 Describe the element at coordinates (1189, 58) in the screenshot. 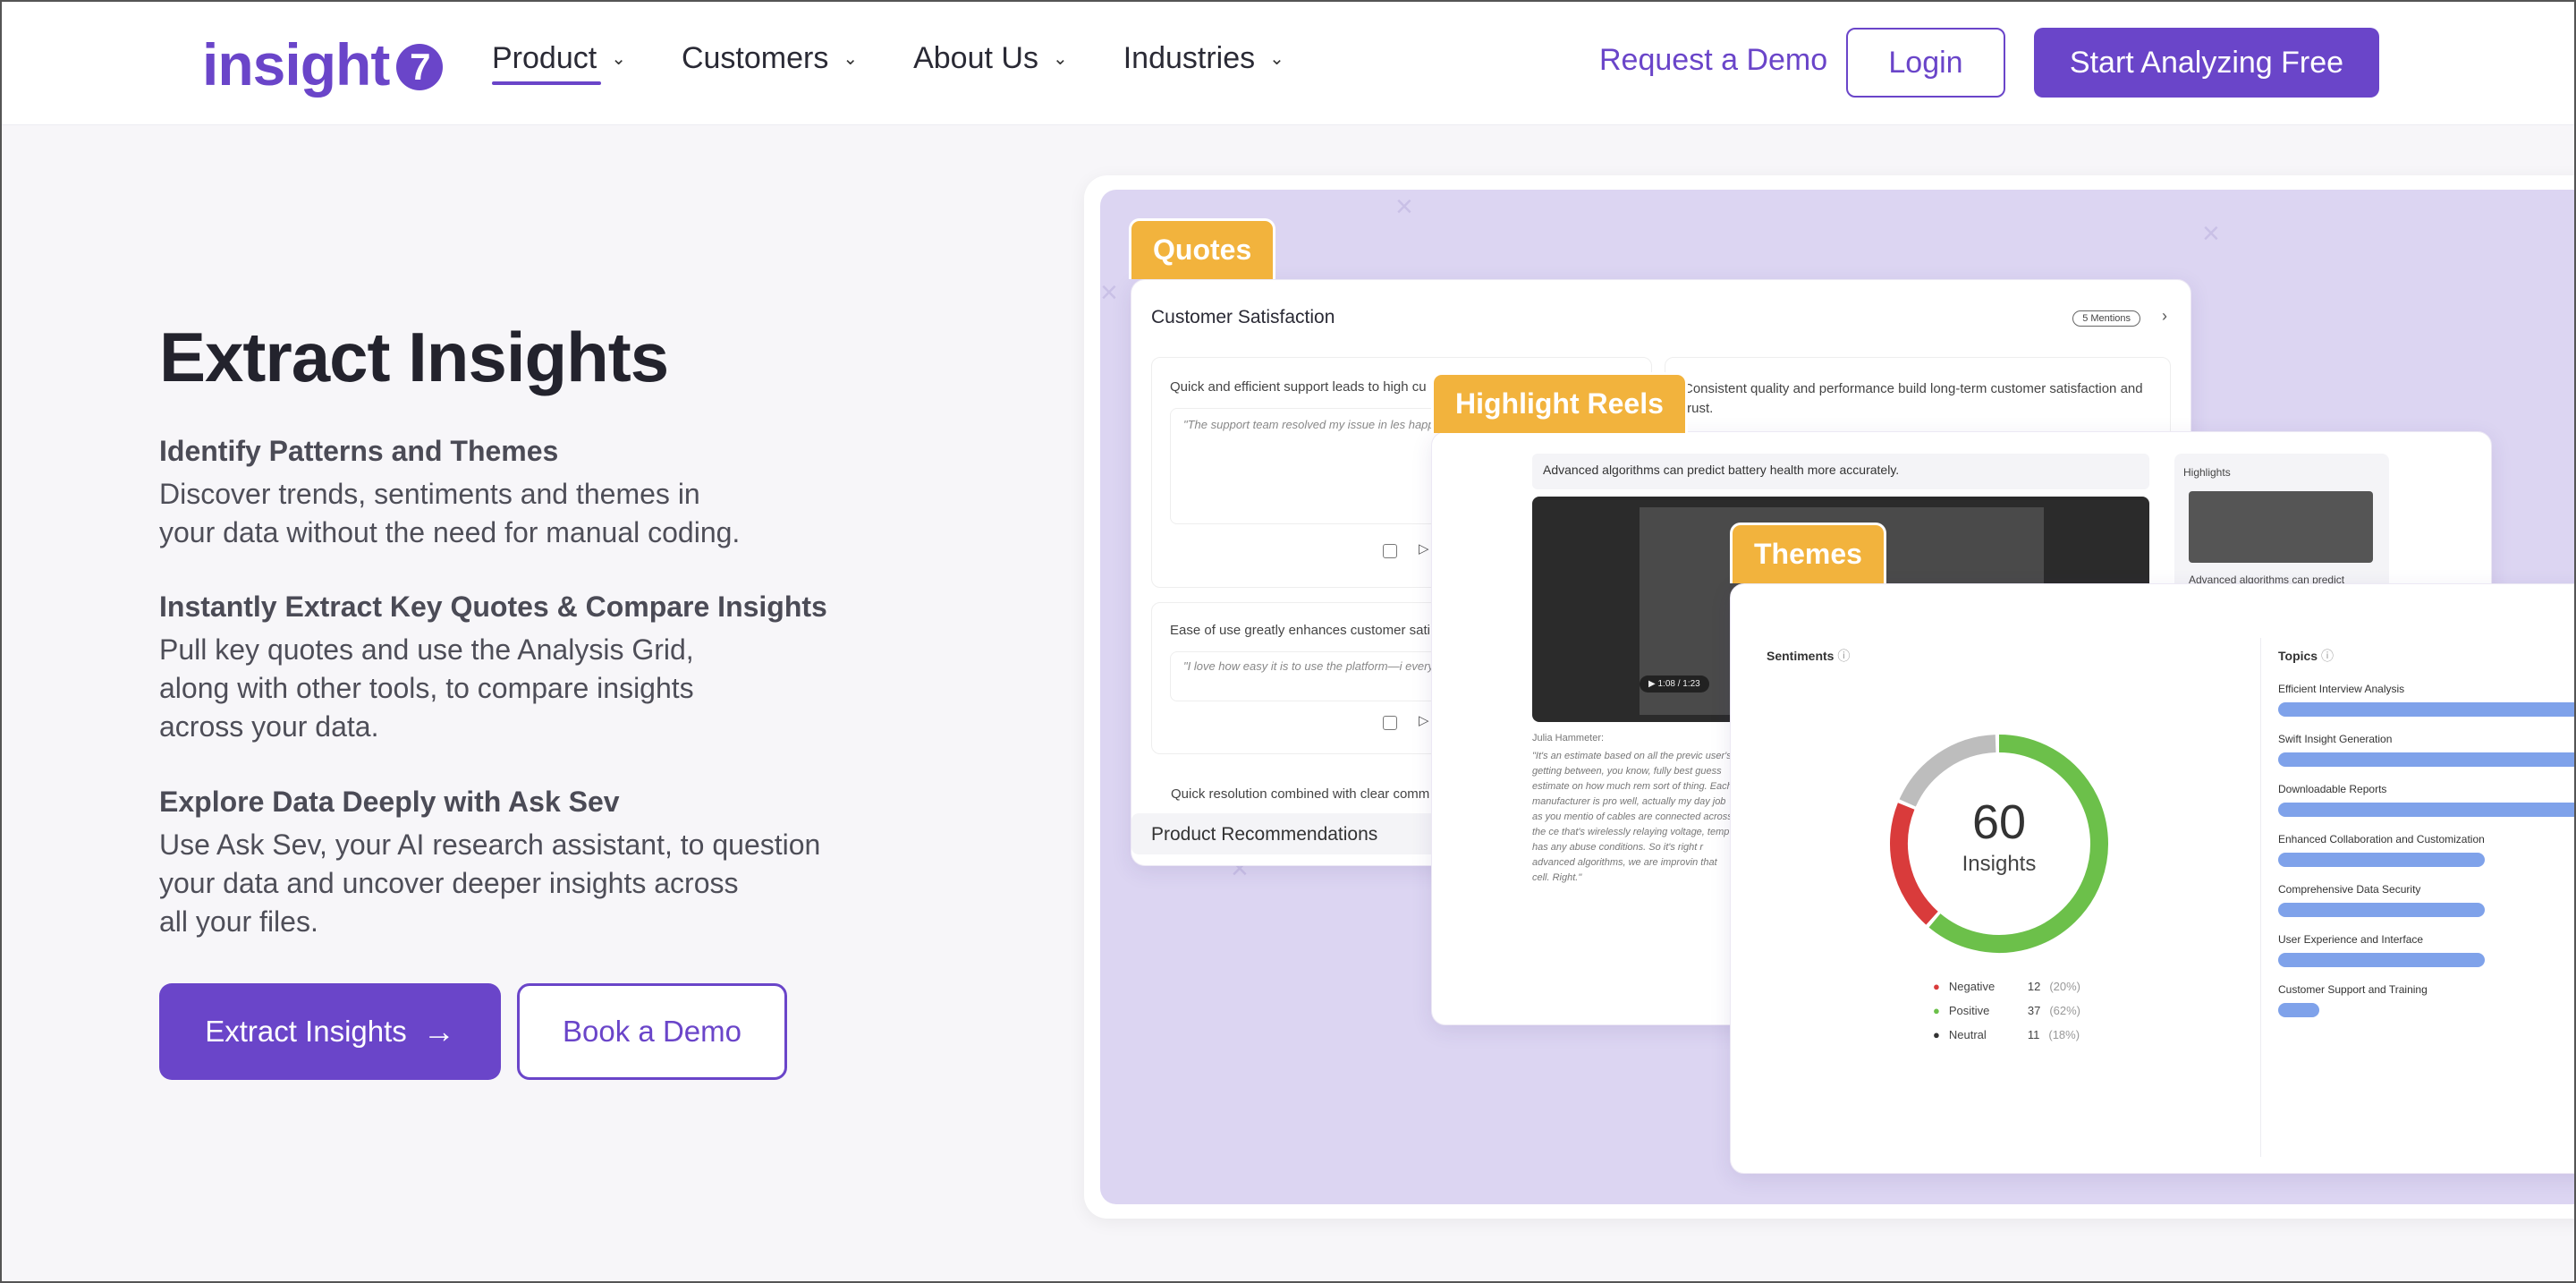

I see `nav-industries-label: Industries` at that location.